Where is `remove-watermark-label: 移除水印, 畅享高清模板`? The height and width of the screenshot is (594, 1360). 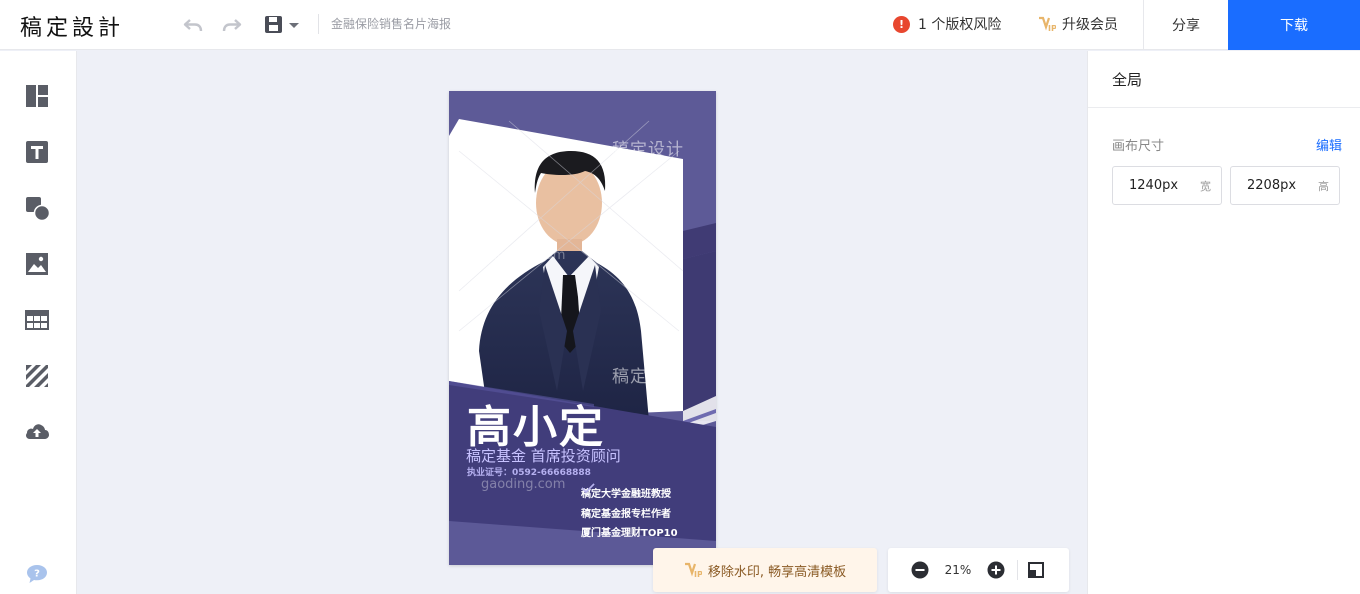
remove-watermark-label: 移除水印, 畅享高清模板 is located at coordinates (777, 572).